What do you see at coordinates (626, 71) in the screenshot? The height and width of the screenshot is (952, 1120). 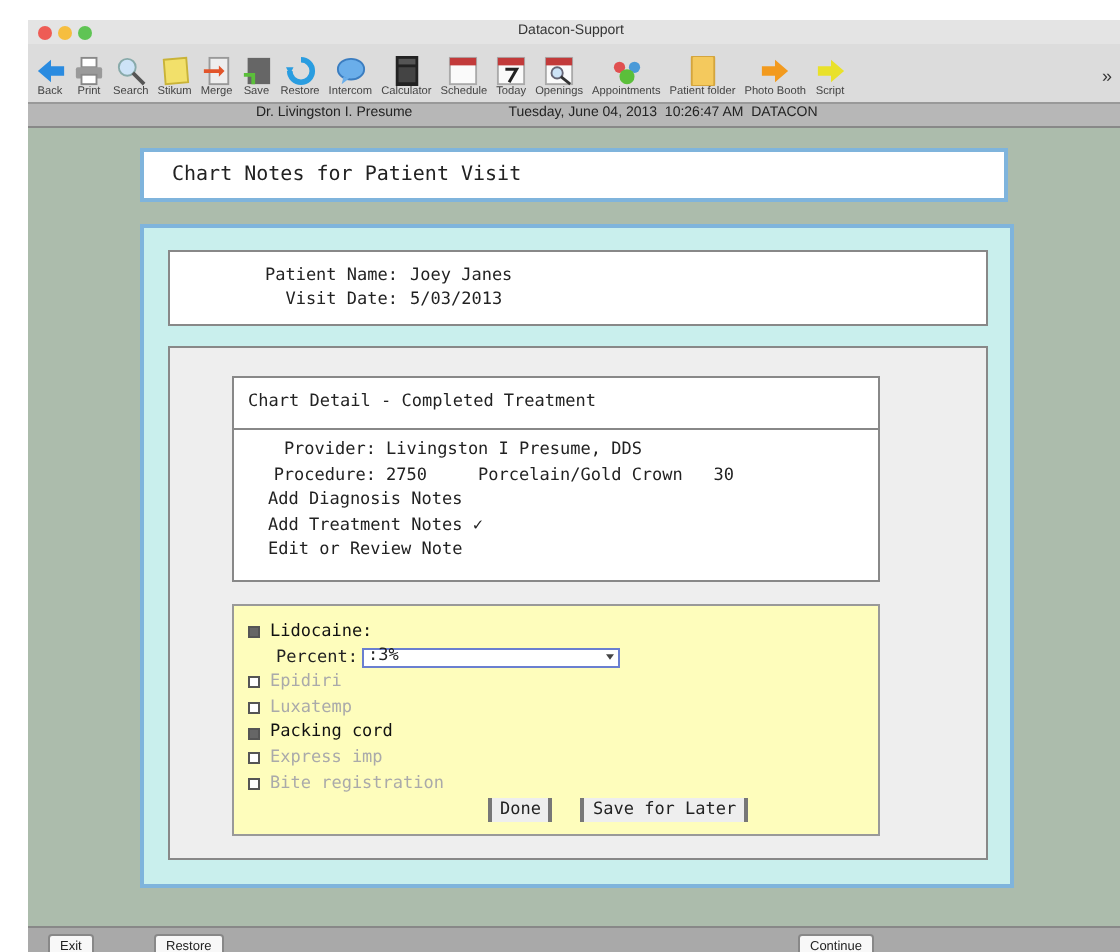 I see `people-icon` at bounding box center [626, 71].